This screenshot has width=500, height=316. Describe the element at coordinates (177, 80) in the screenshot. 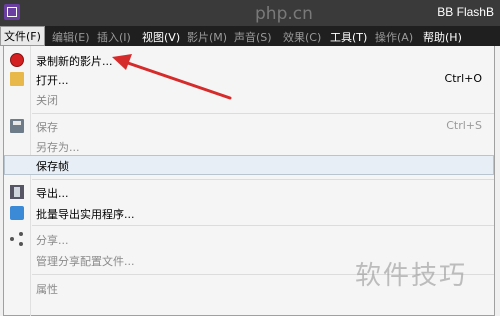

I see `arrow-shaft` at that location.